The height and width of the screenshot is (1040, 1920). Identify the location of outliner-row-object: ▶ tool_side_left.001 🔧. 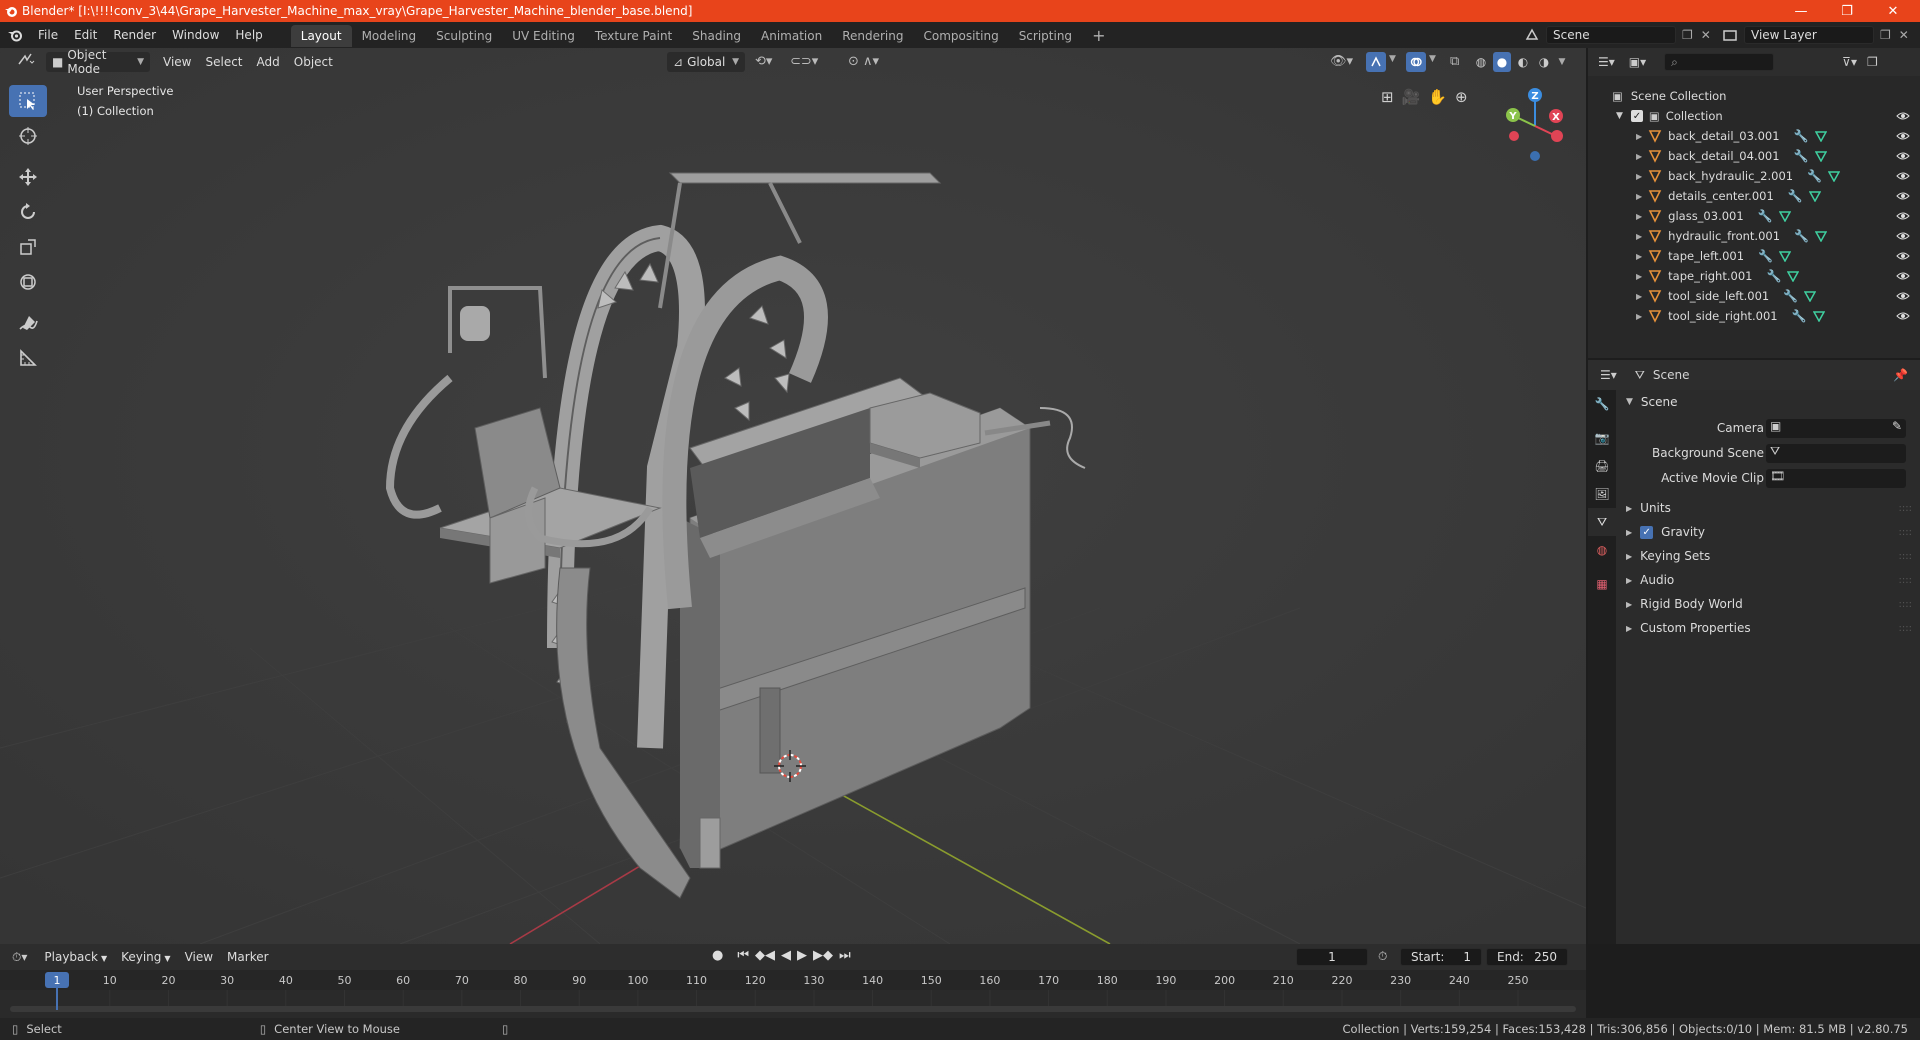
(1754, 296).